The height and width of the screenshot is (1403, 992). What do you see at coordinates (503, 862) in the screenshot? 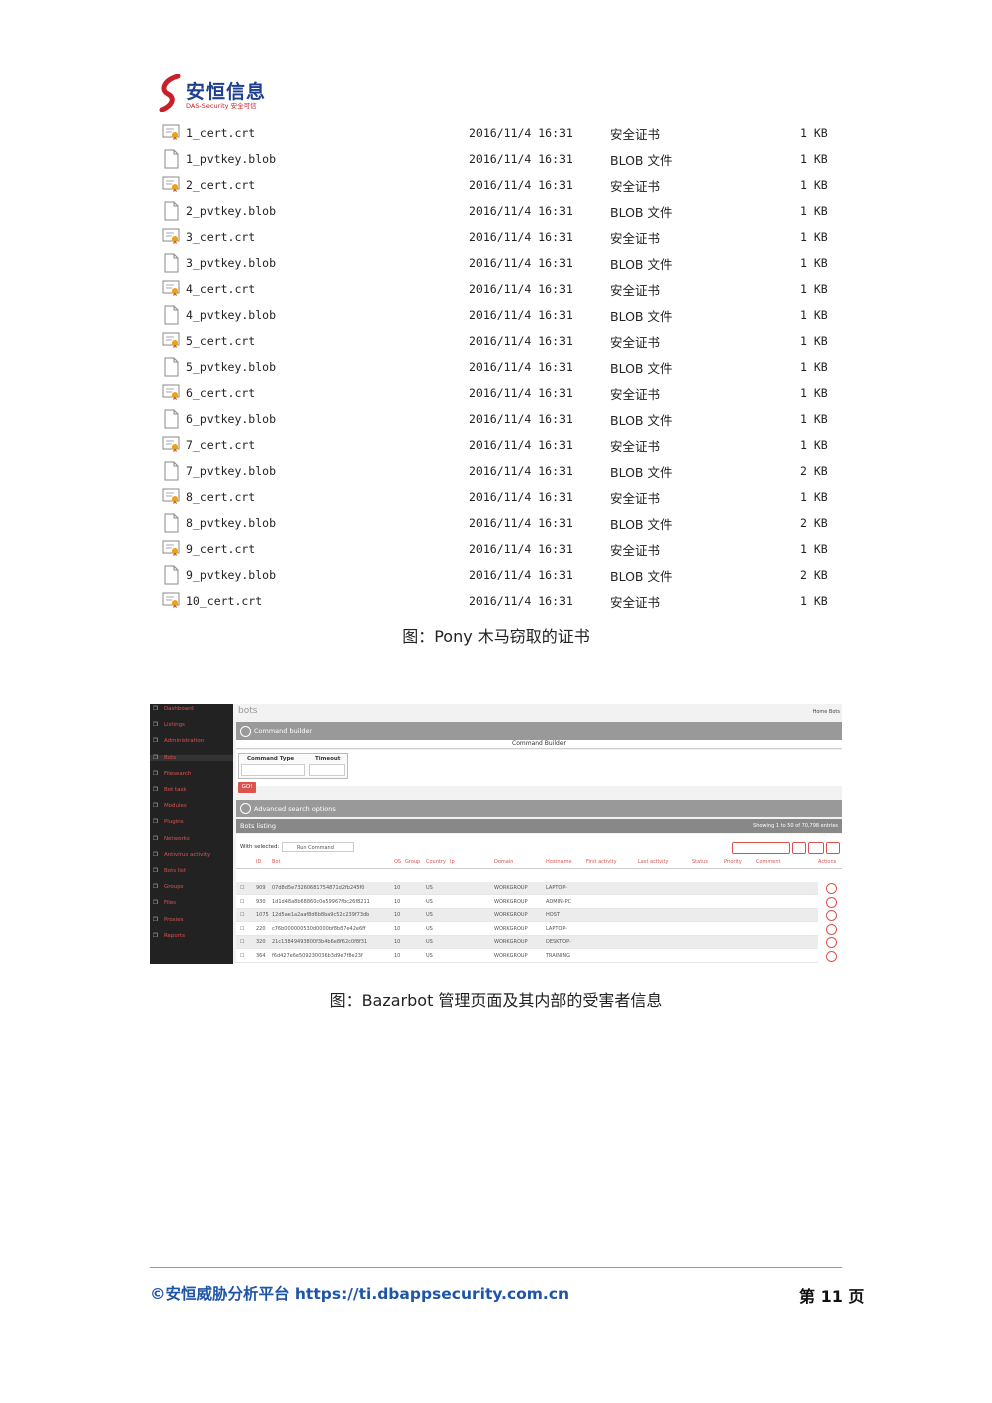
I see `column-header: Domain` at bounding box center [503, 862].